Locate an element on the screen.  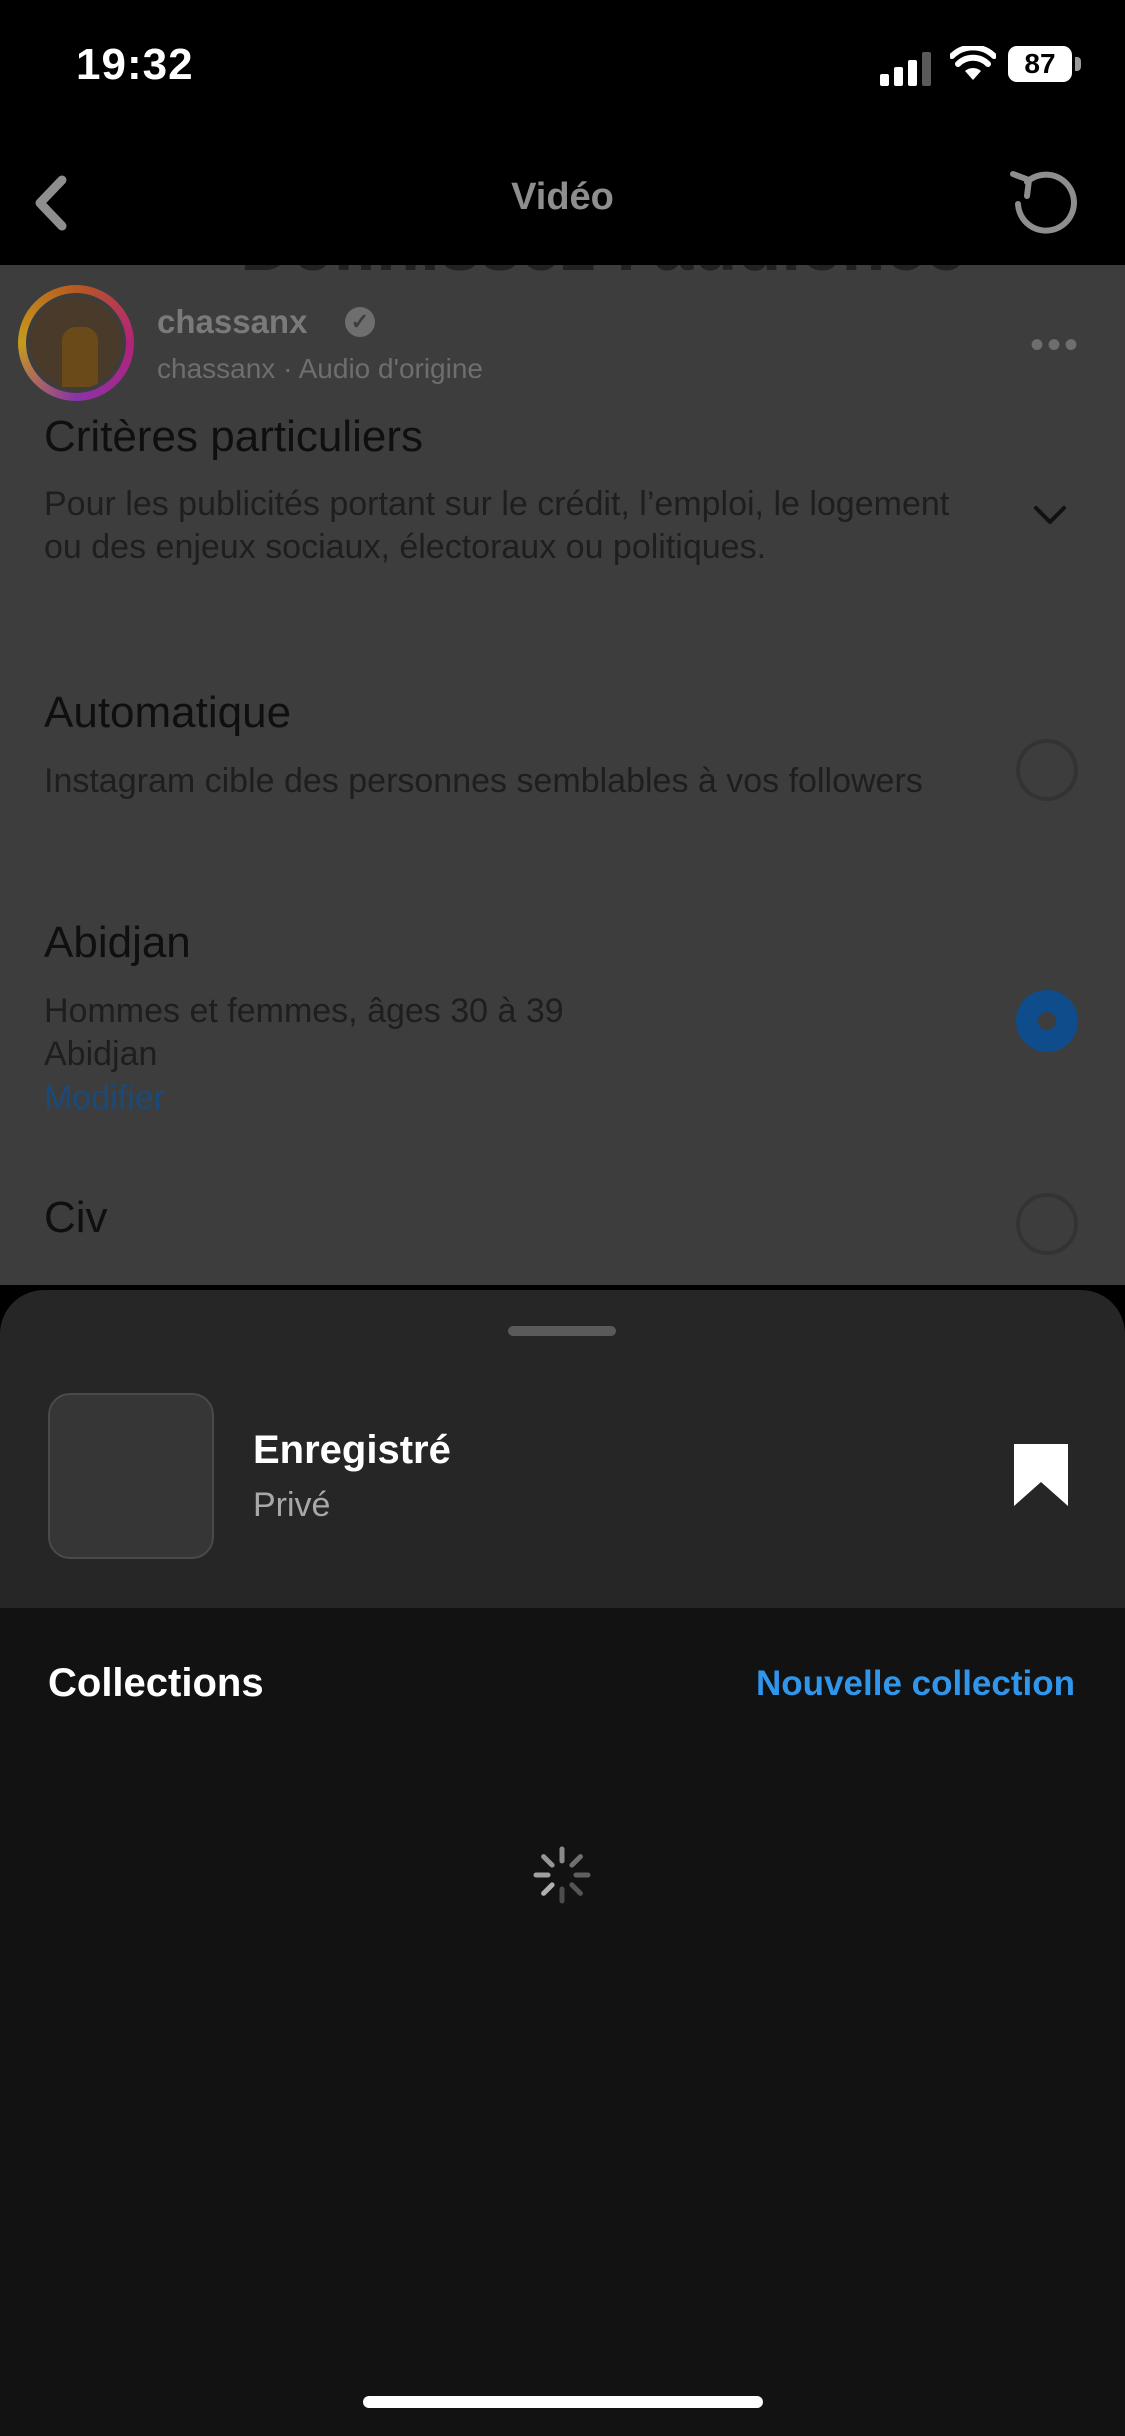
page-title: Vidéo is located at coordinates (562, 197).